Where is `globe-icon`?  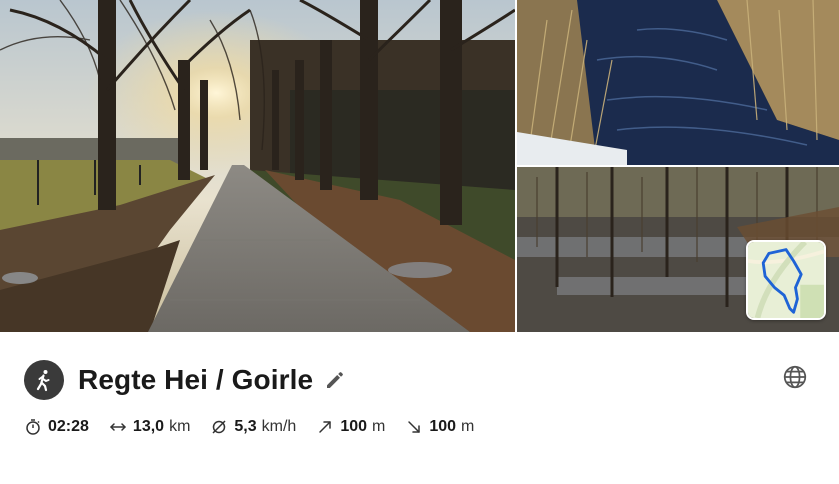 globe-icon is located at coordinates (795, 377).